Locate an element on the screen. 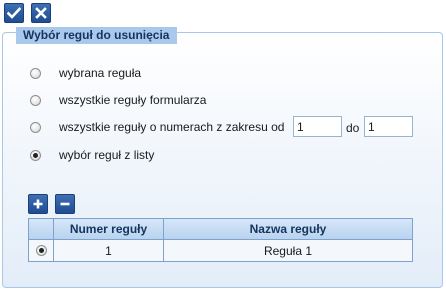 Image resolution: width=446 pixels, height=291 pixels. row-select-cell is located at coordinates (41, 250).